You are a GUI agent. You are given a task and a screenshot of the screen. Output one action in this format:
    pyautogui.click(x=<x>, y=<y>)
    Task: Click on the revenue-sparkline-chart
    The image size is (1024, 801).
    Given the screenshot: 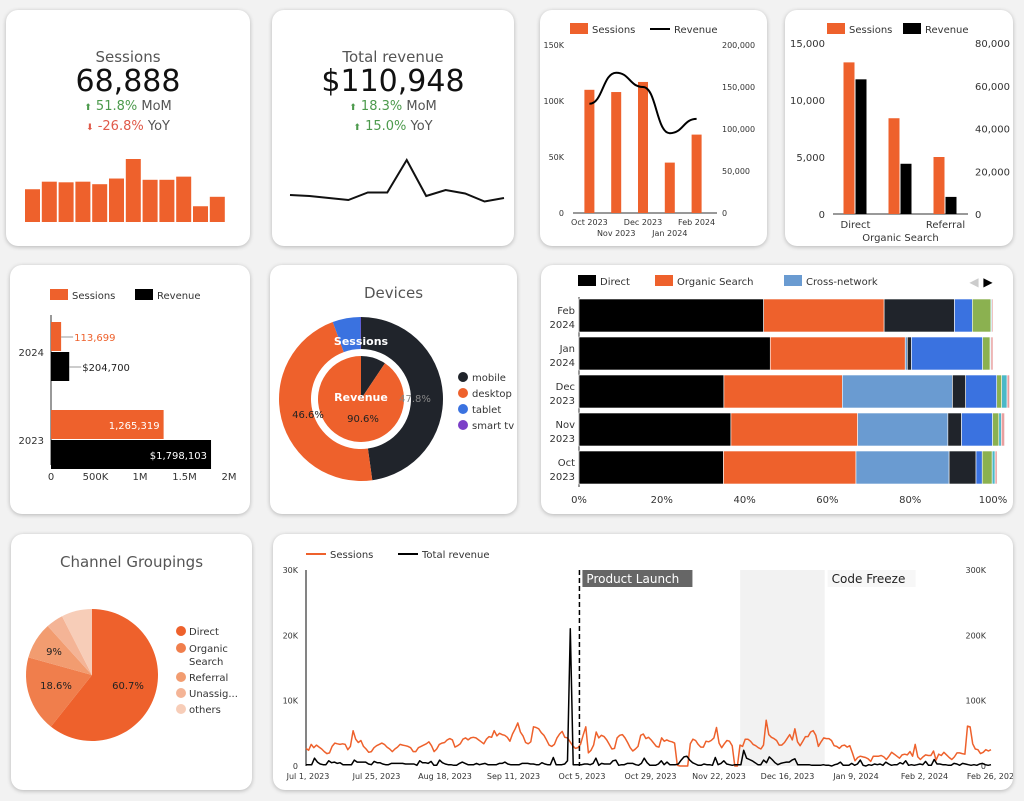 What is the action you would take?
    pyautogui.click(x=397, y=180)
    